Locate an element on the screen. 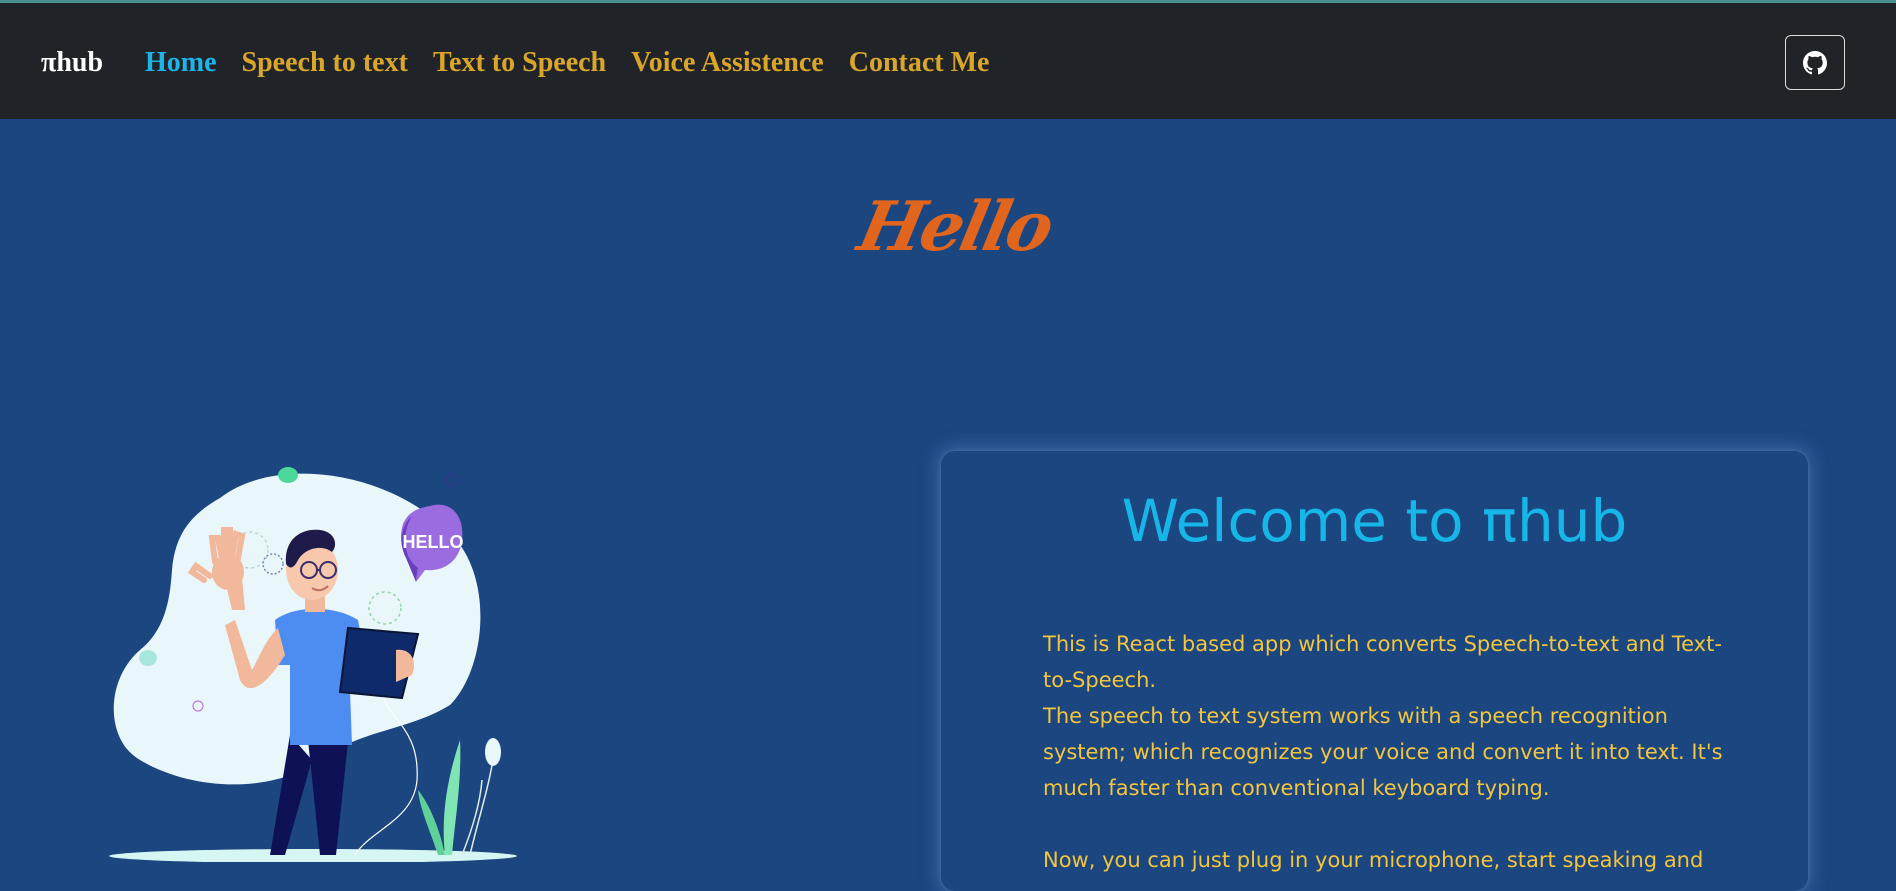 Image resolution: width=1896 pixels, height=891 pixels. hello-heading: Hello is located at coordinates (955, 227).